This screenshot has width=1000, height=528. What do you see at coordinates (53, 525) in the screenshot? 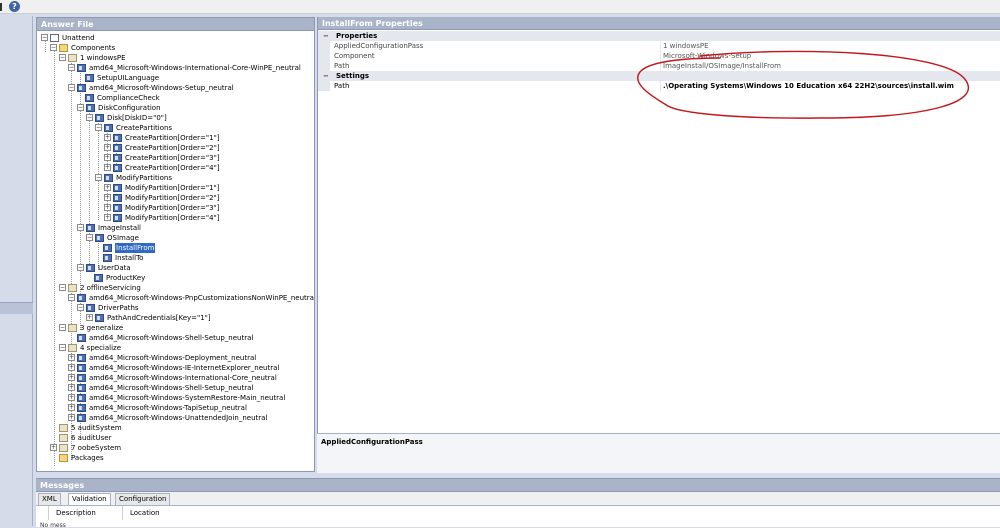
I see `message-row: No mess` at bounding box center [53, 525].